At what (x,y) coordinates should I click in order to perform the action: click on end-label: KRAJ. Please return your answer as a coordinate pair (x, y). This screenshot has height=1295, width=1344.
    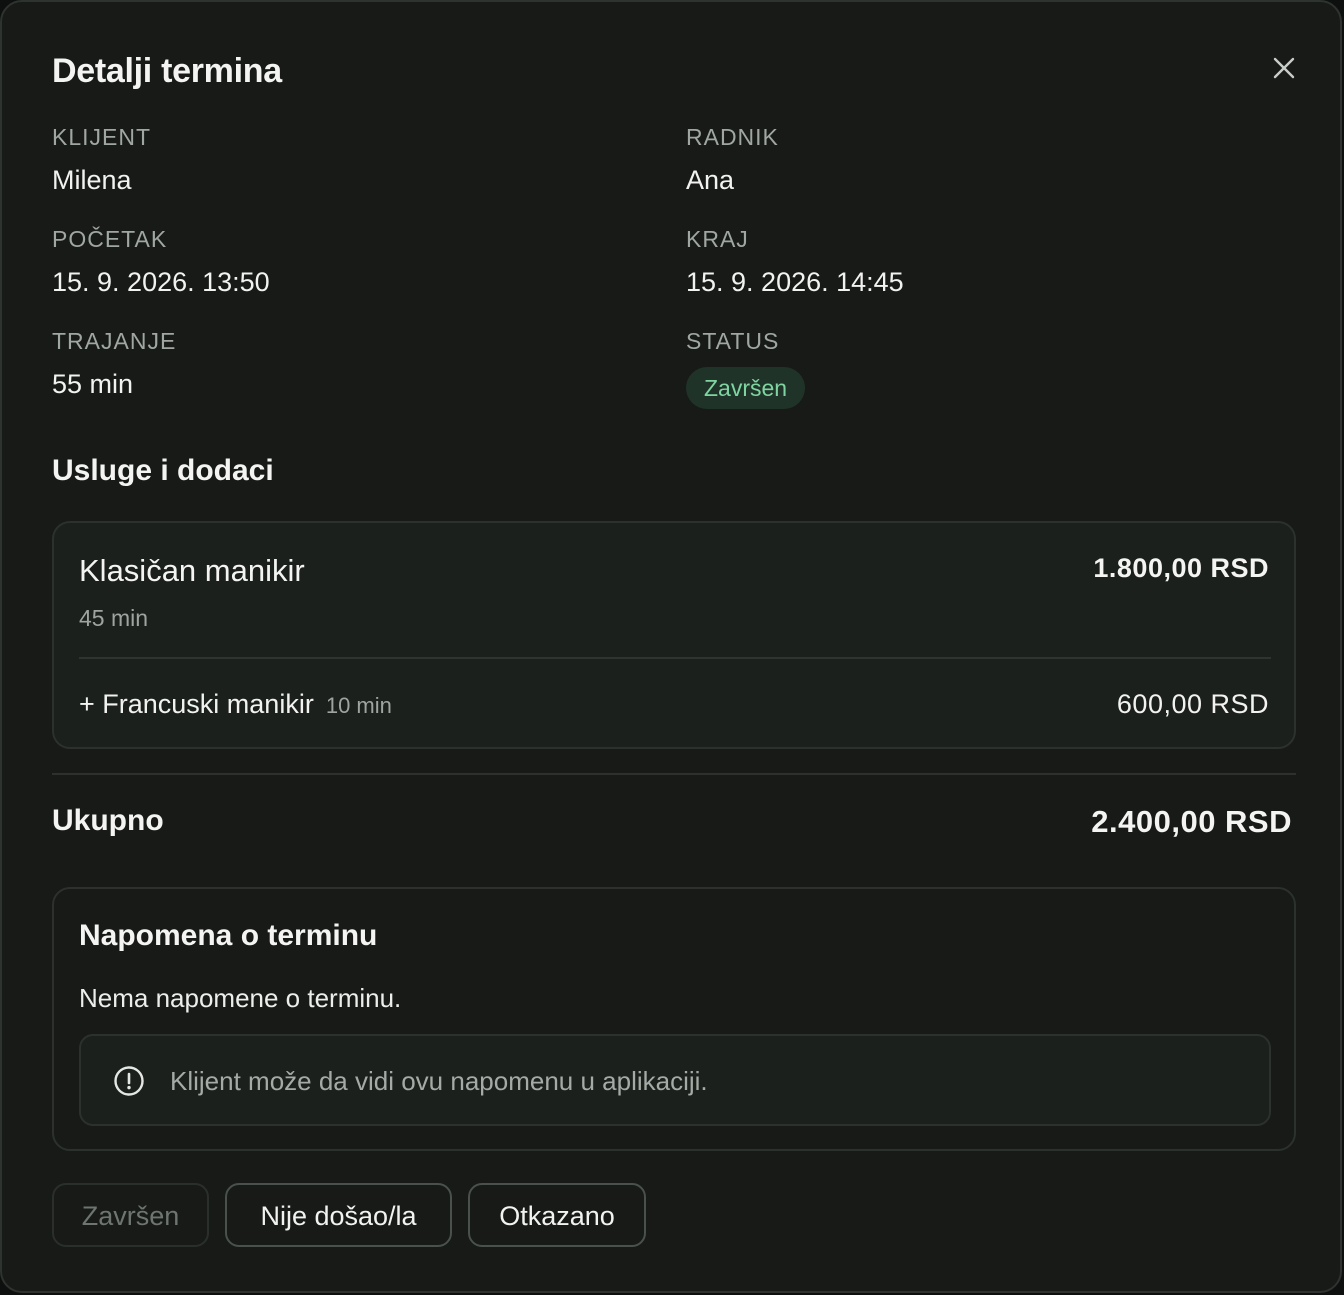
    Looking at the image, I should click on (717, 239).